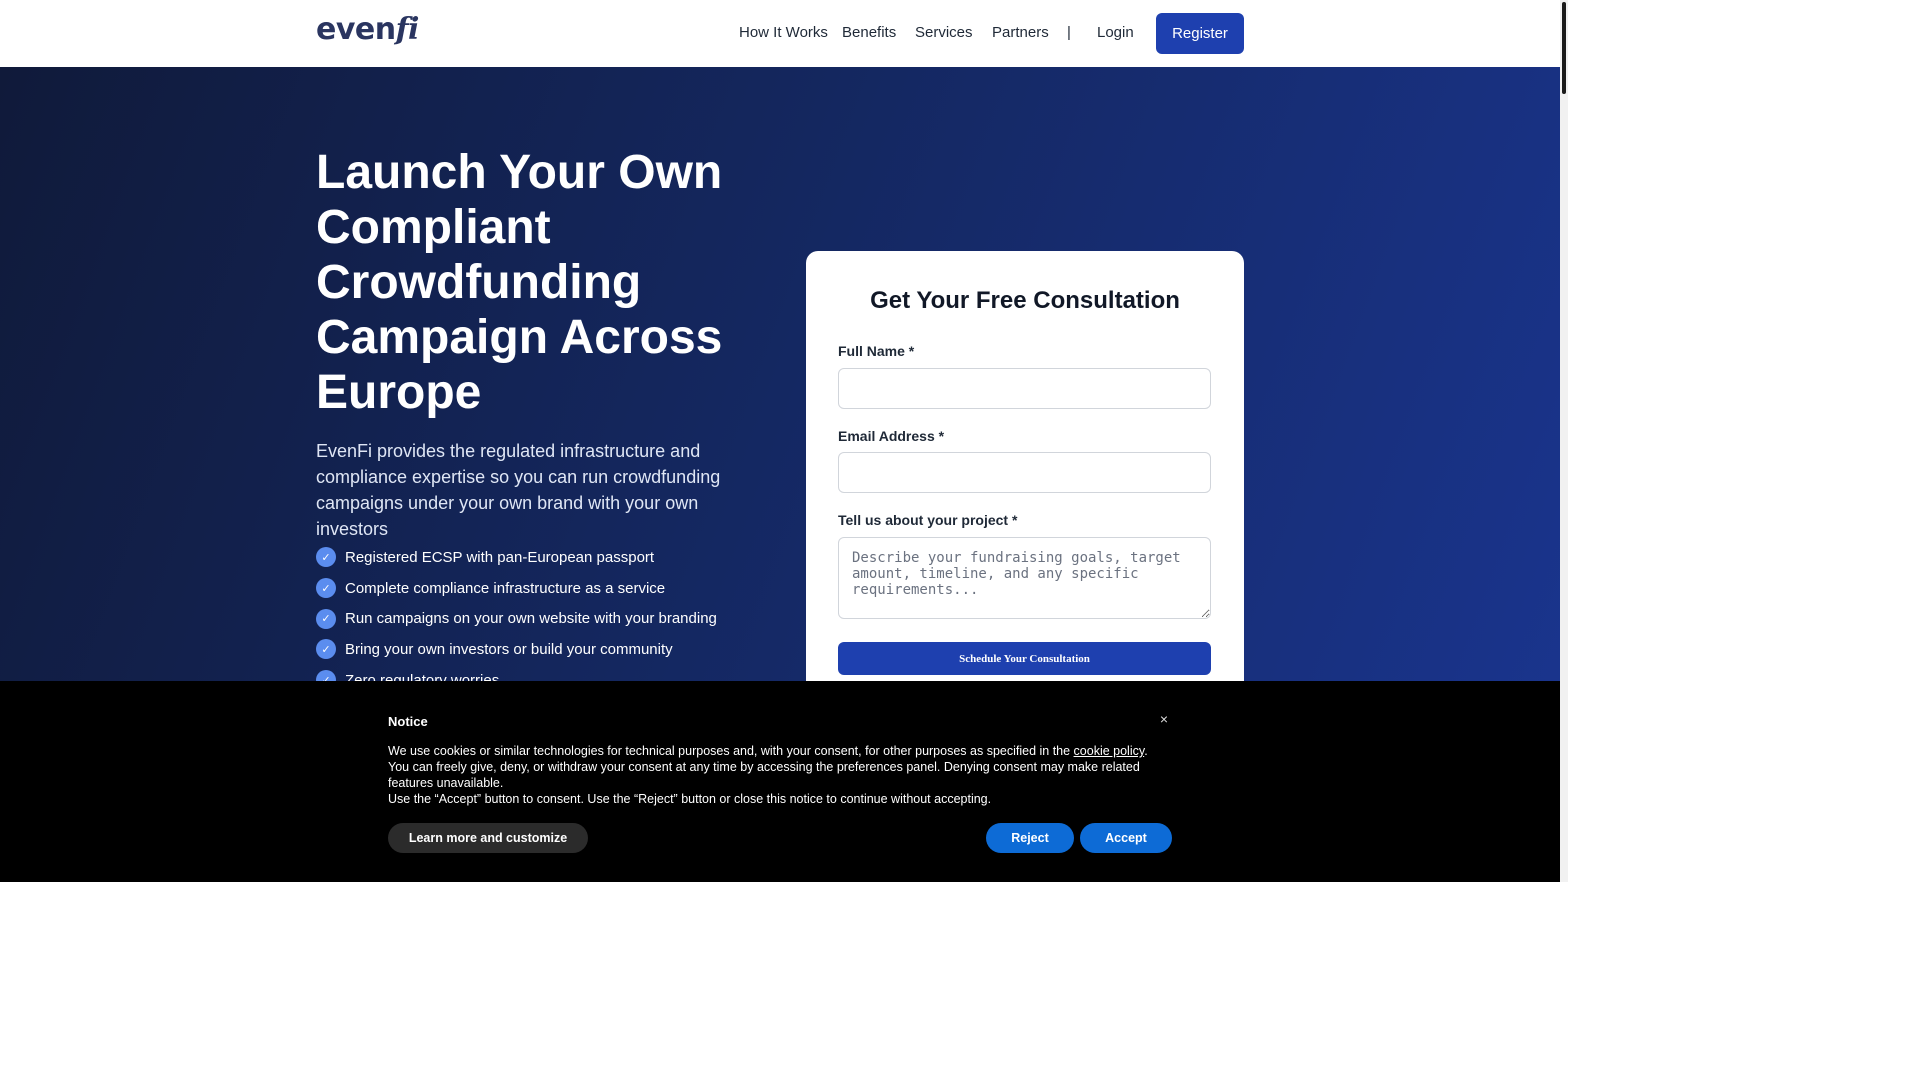 Image resolution: width=1920 pixels, height=1080 pixels. I want to click on full-name-label: Full Name *, so click(876, 351).